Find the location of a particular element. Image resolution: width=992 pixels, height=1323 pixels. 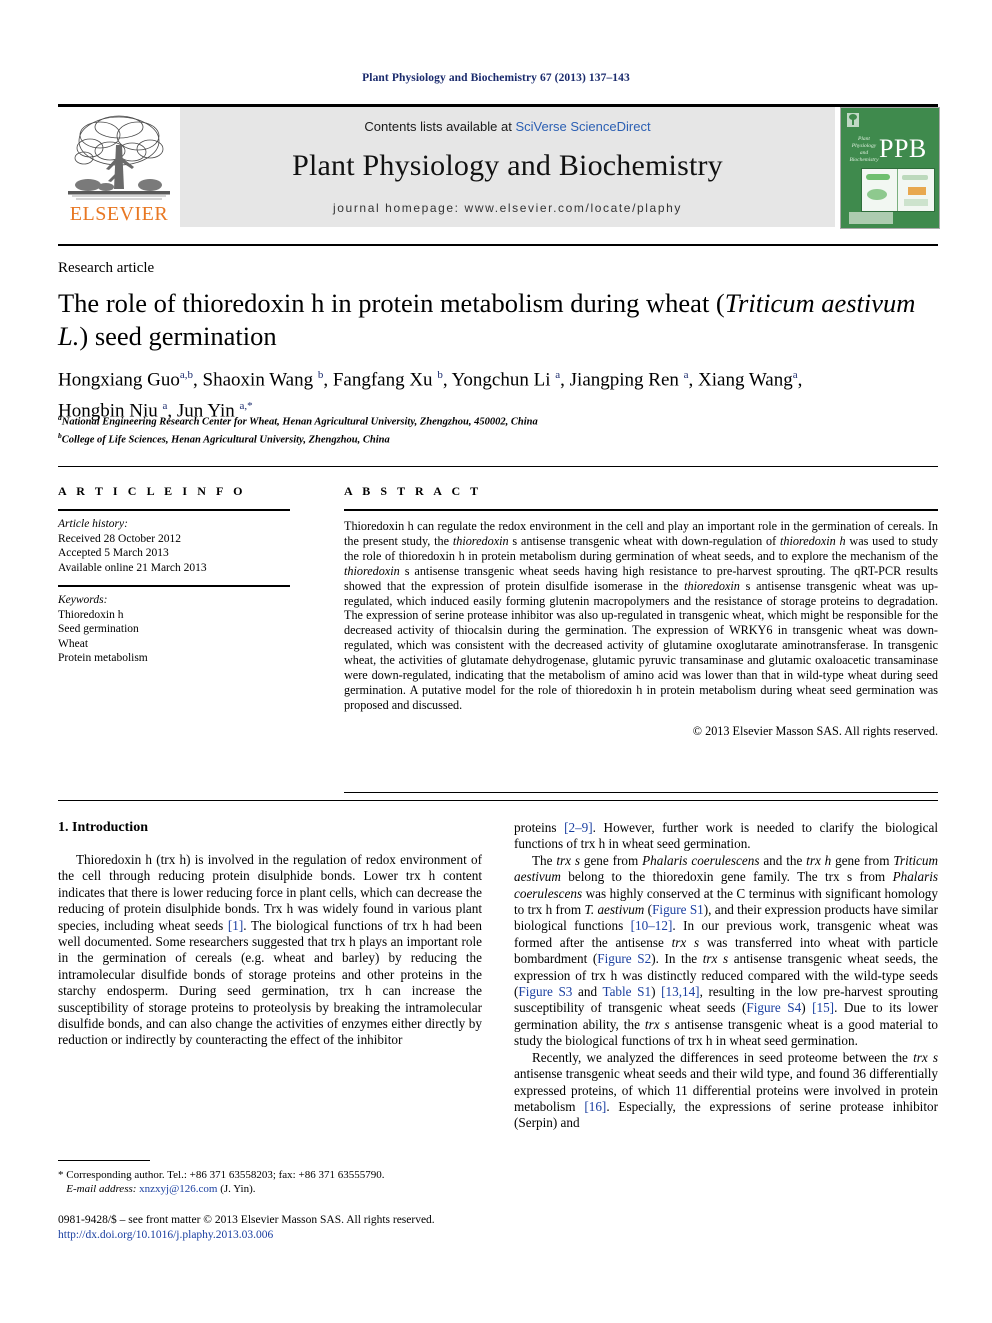

section-heading-introduction: 1. Introduction is located at coordinates (103, 827).